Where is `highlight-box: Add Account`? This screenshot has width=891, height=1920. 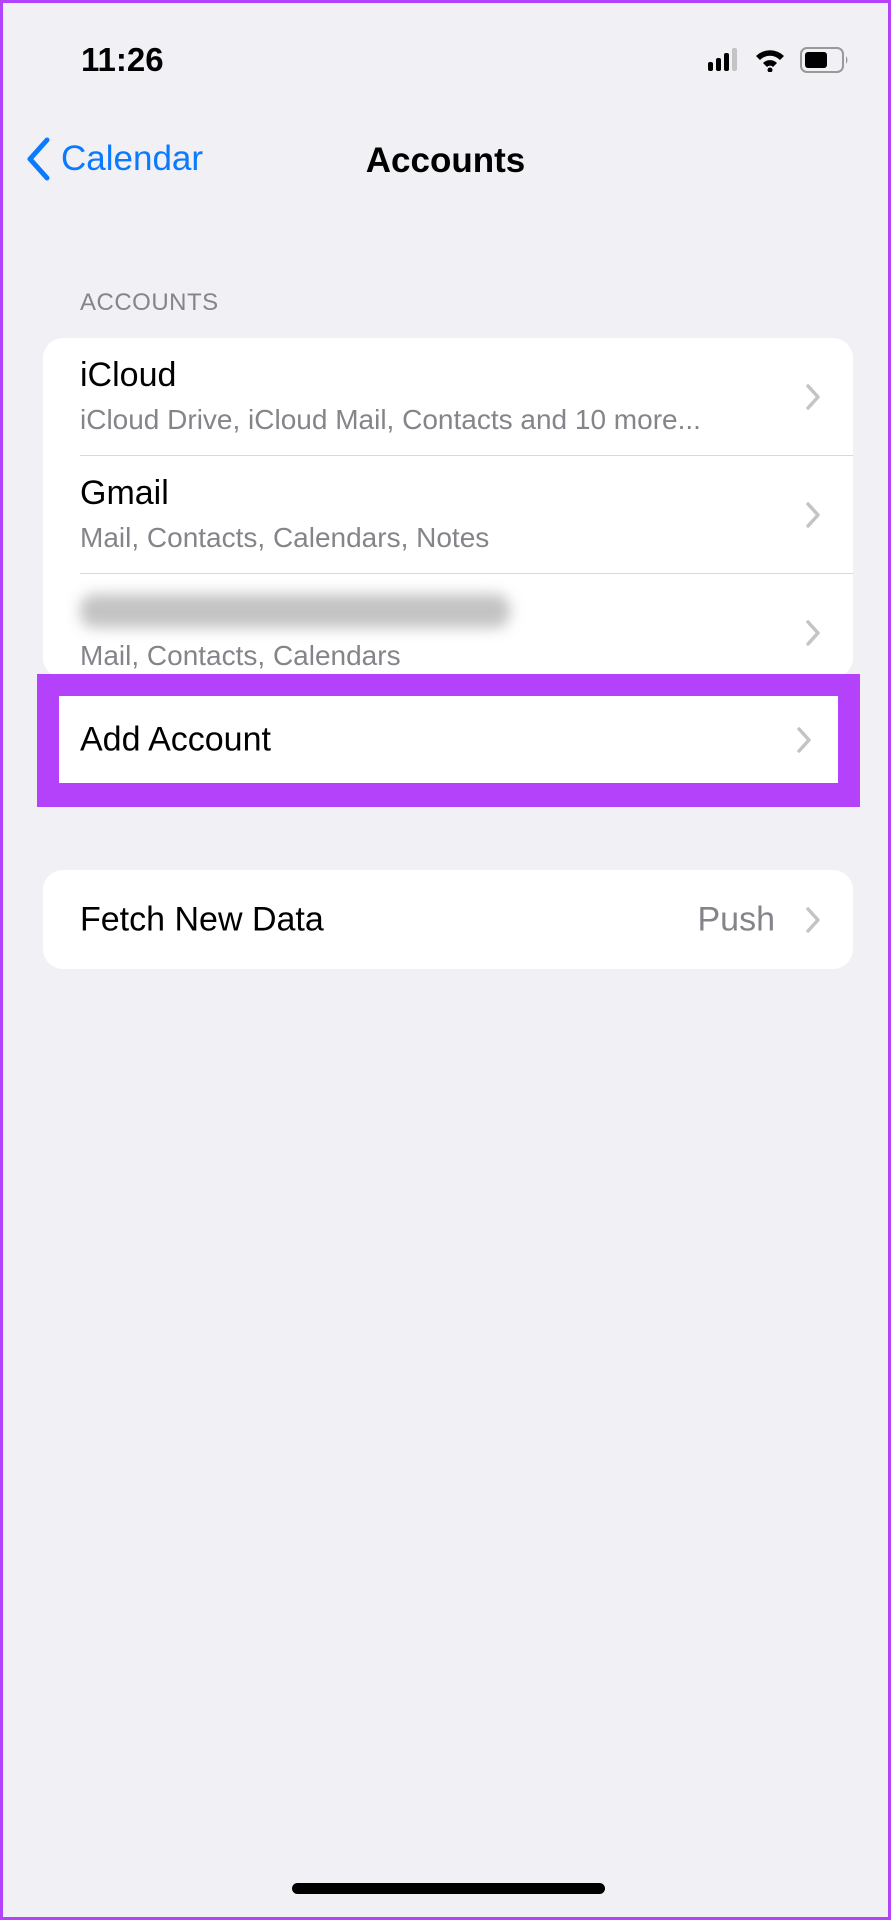 highlight-box: Add Account is located at coordinates (448, 740).